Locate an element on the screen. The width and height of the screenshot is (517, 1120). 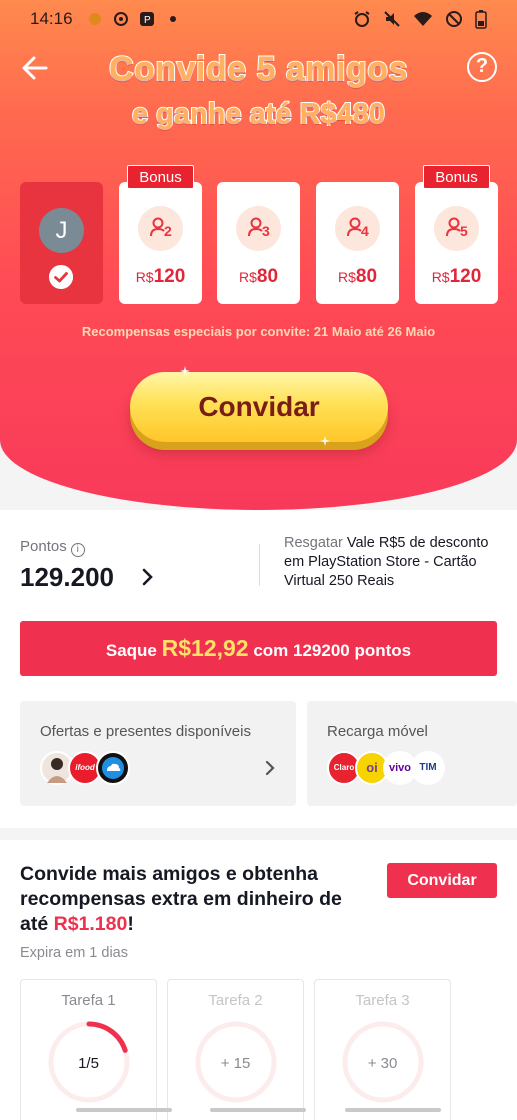
dot-icon is located at coordinates (172, 19).